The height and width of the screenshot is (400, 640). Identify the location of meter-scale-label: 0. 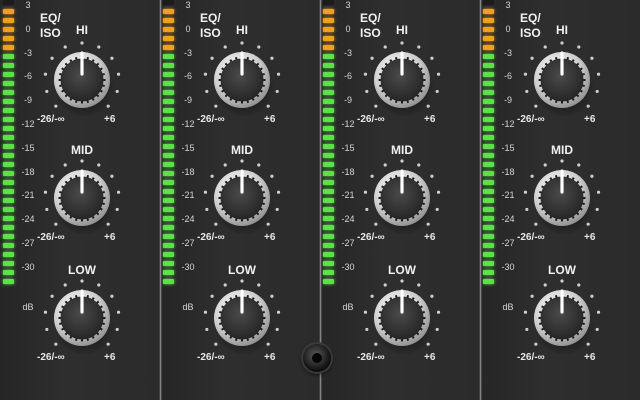
(348, 28).